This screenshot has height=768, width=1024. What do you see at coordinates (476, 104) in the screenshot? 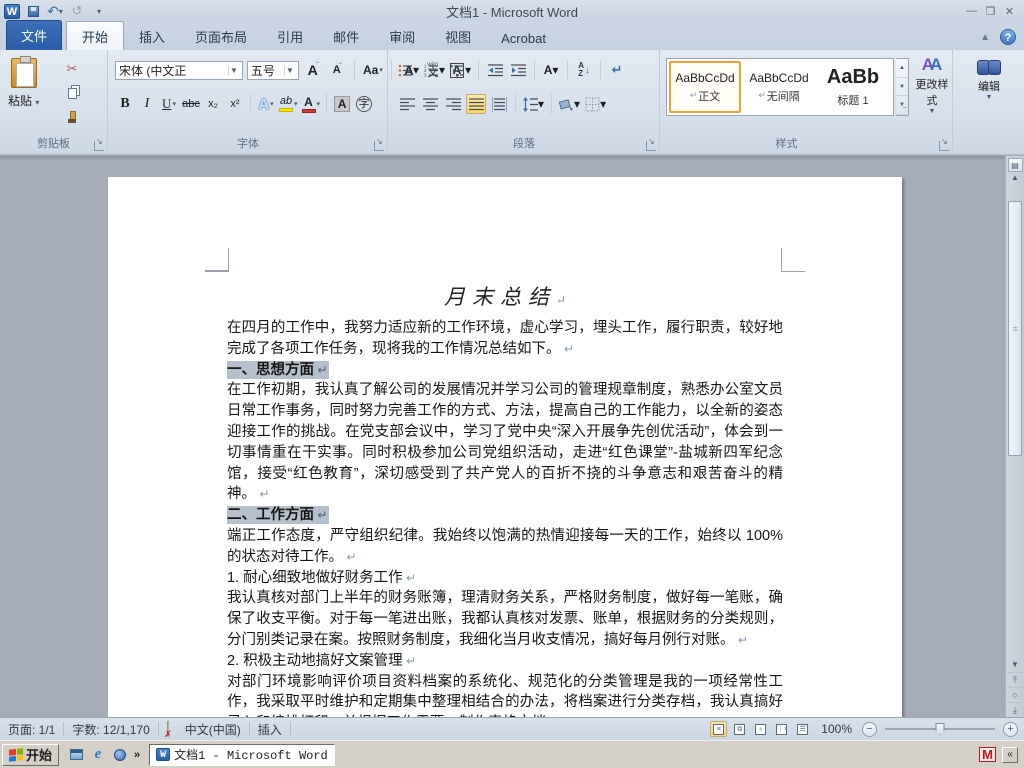
I see `justify-button` at bounding box center [476, 104].